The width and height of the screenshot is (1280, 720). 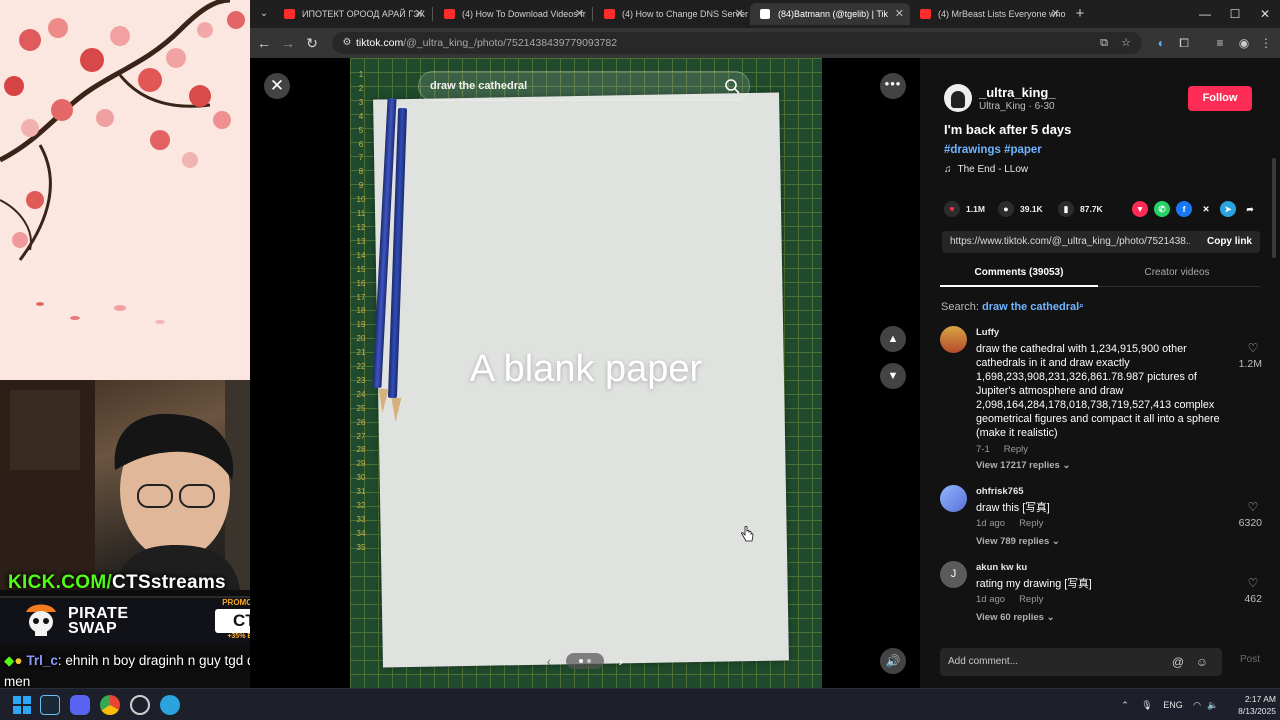 What do you see at coordinates (1202, 662) in the screenshot?
I see `emoji-icon: ☺` at bounding box center [1202, 662].